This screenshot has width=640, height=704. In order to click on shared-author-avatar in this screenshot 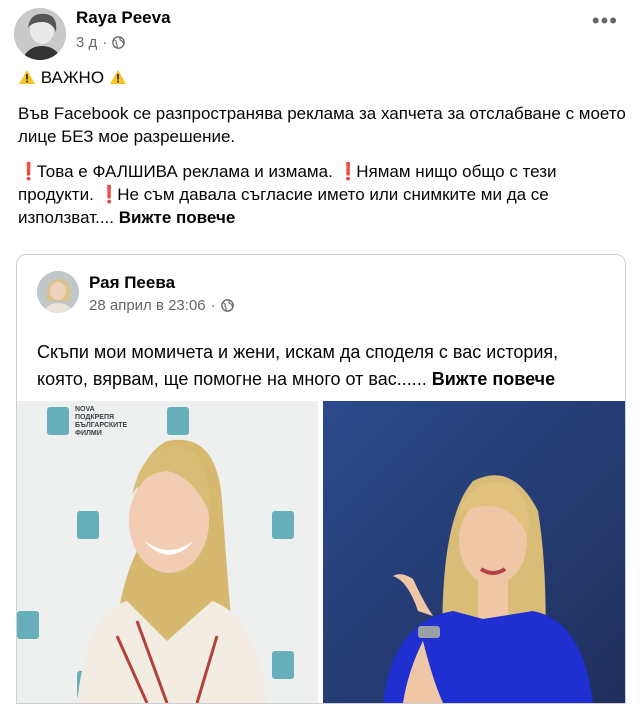, I will do `click(58, 292)`.